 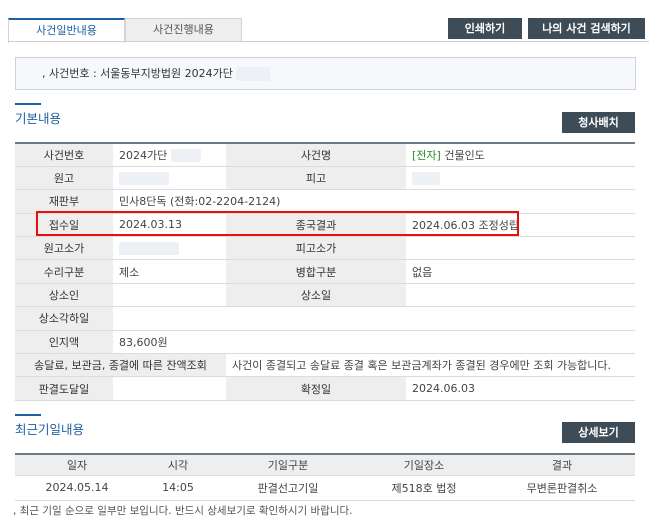 What do you see at coordinates (183, 30) in the screenshot?
I see `tab-progress: 사건진행내용` at bounding box center [183, 30].